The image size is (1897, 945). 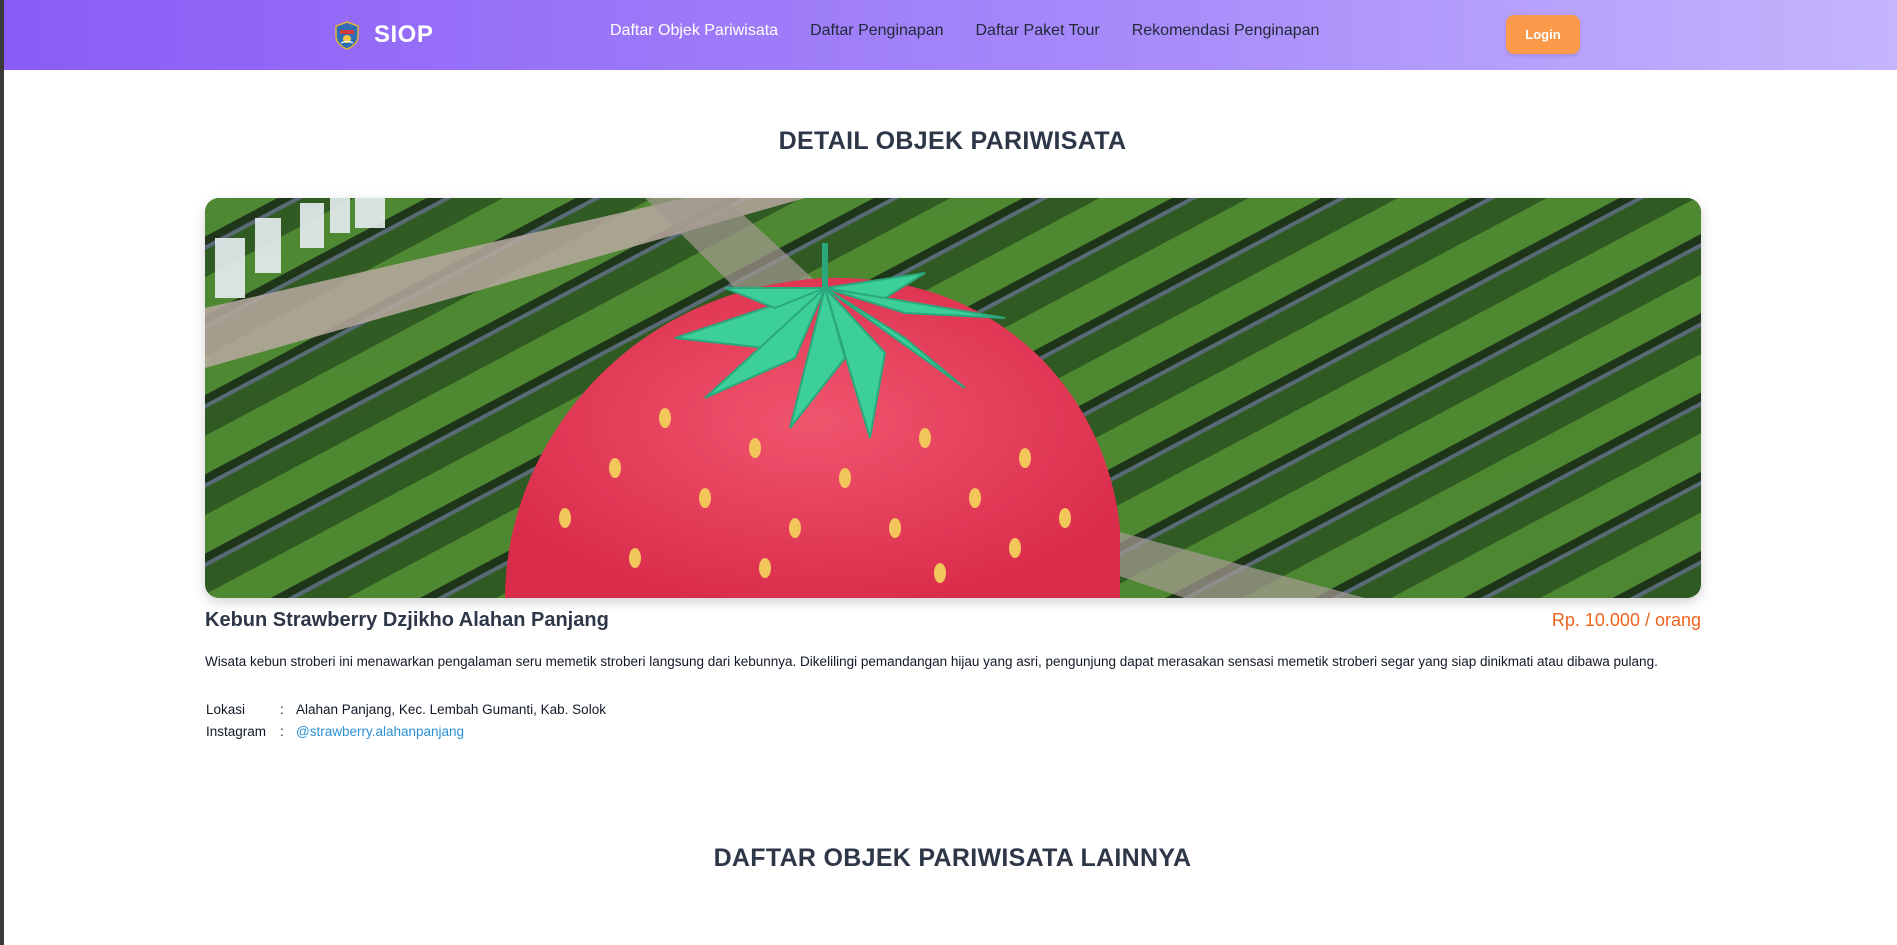 I want to click on nav-link-paket-tour: Daftar Paket Tour, so click(x=1038, y=31).